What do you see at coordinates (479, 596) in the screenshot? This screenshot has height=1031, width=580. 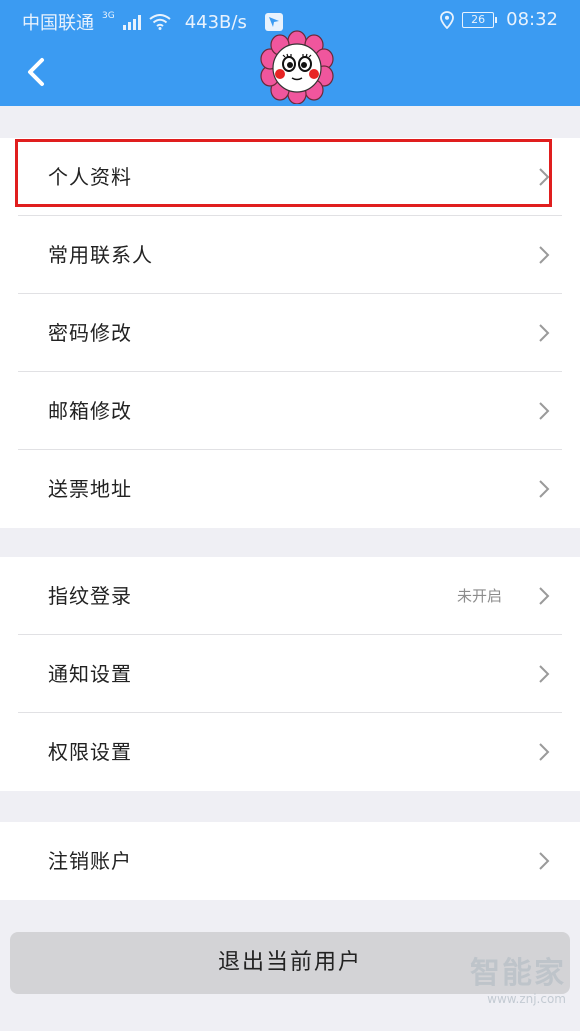 I see `fingerprint-status: 未开启` at bounding box center [479, 596].